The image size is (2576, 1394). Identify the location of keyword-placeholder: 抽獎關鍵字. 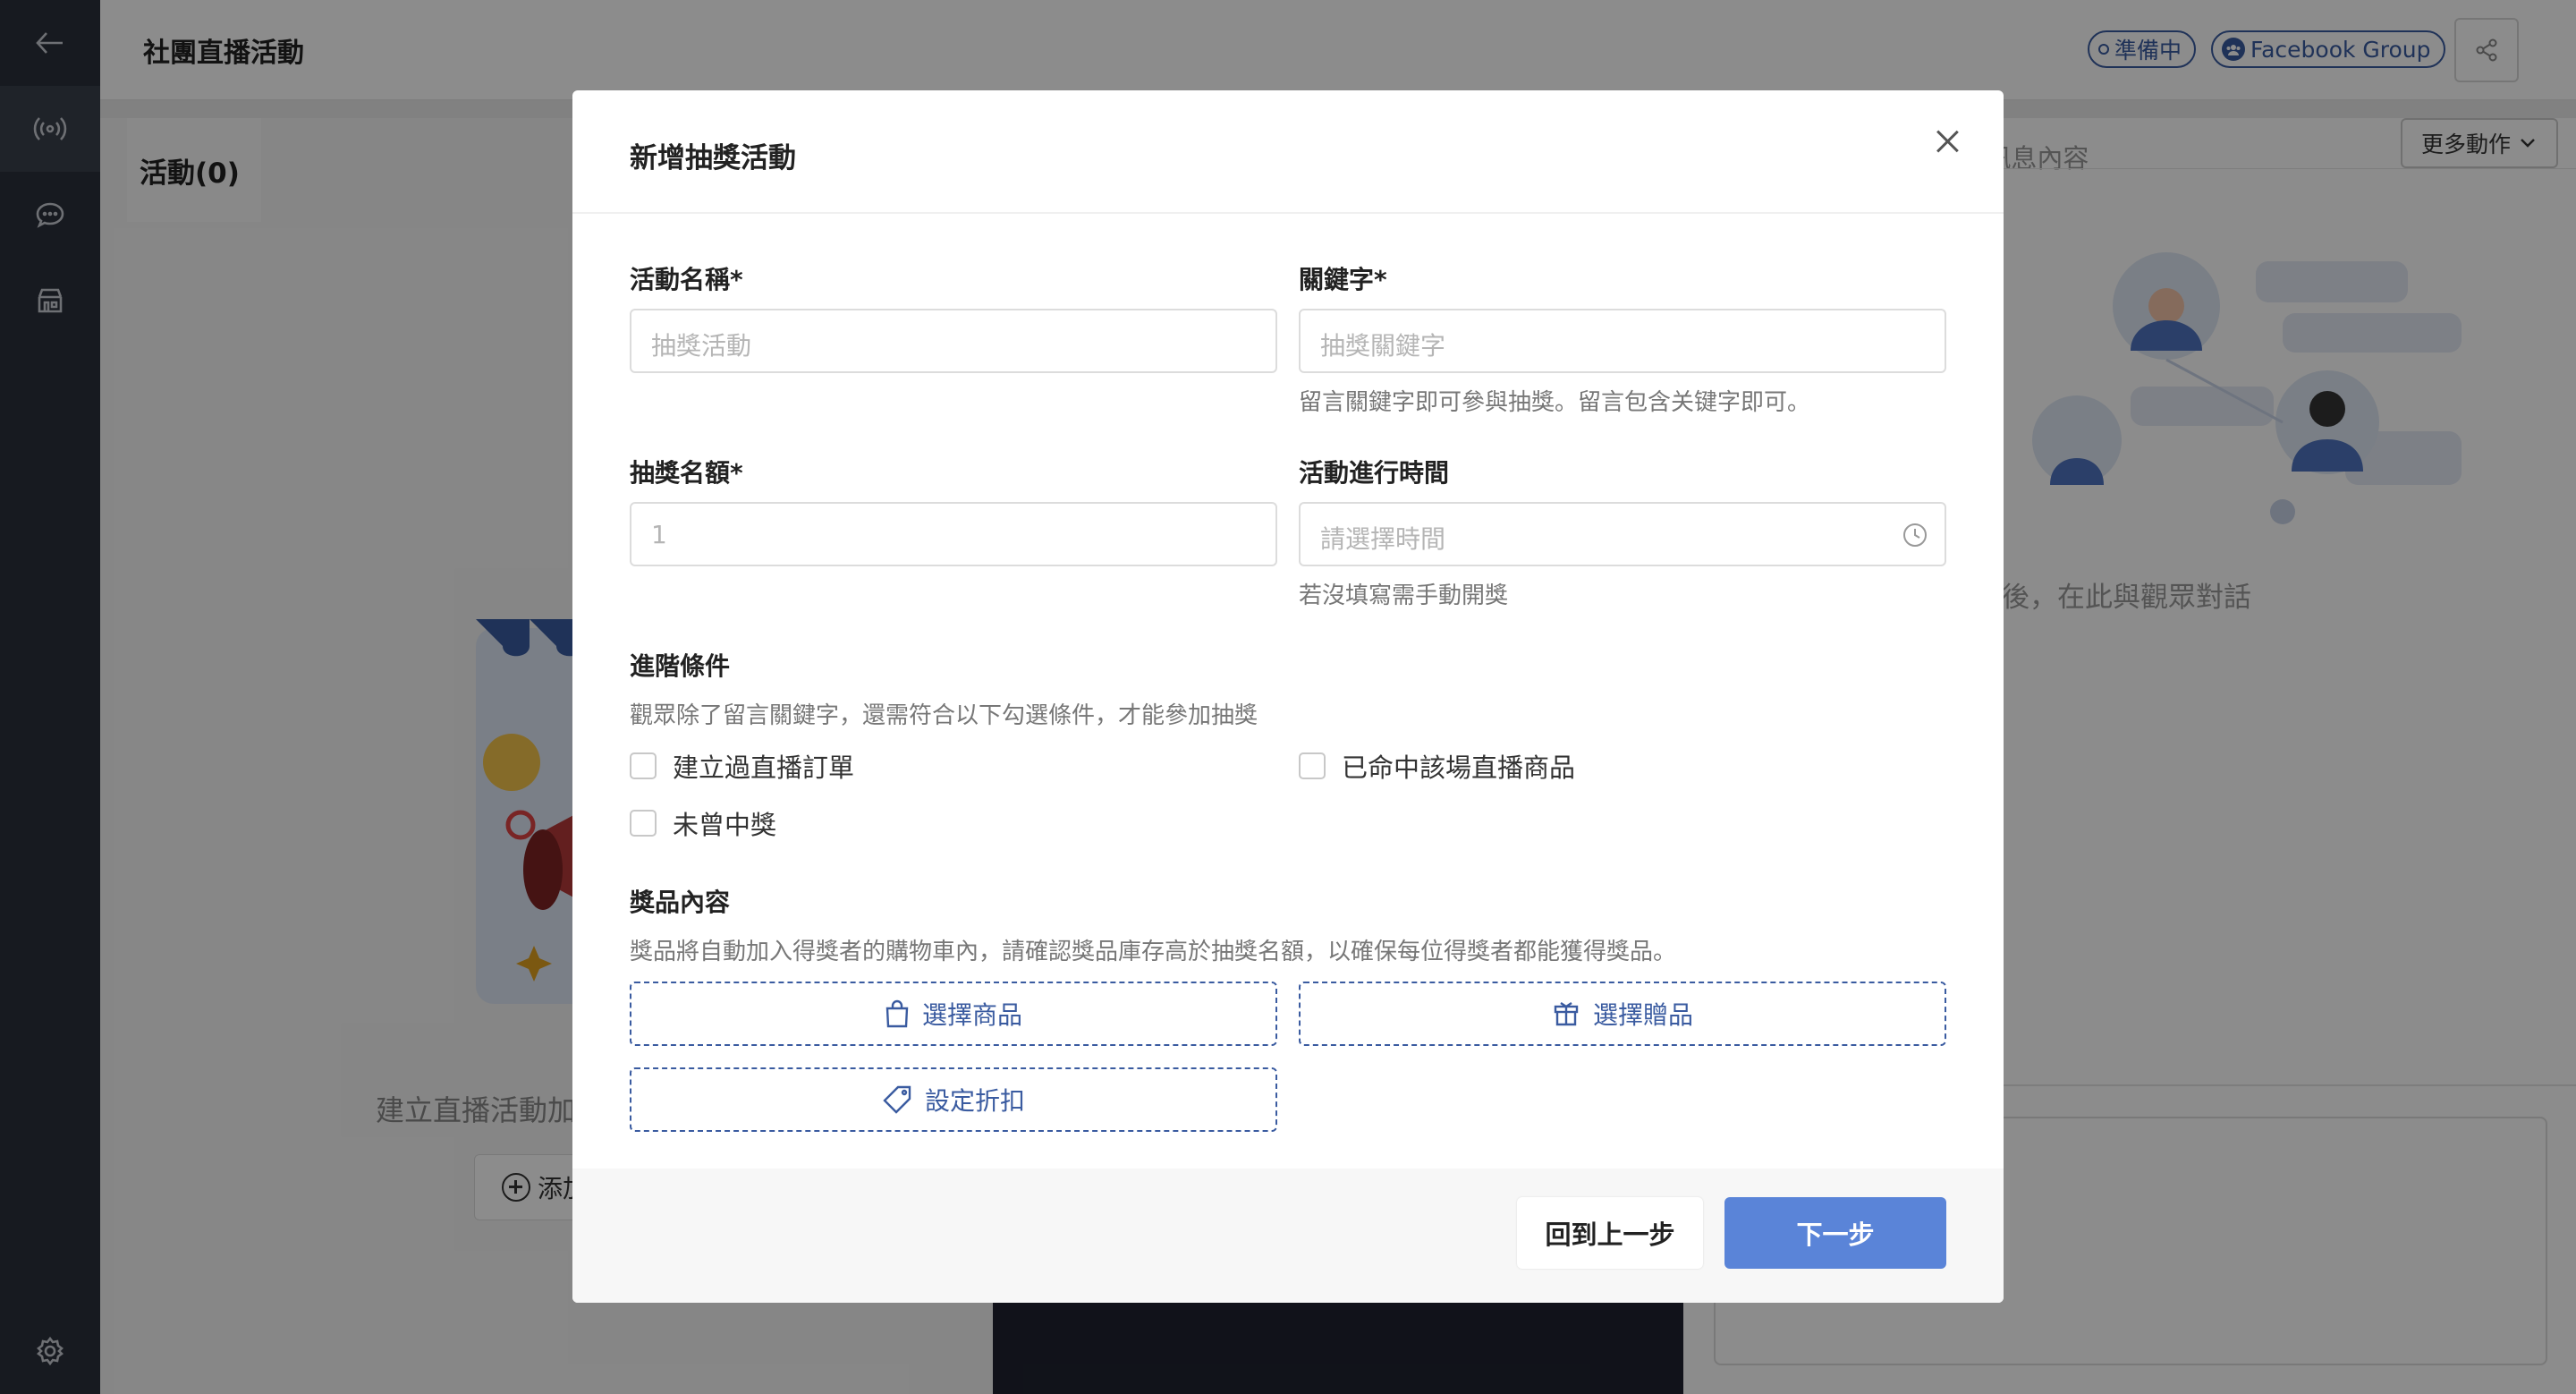
(1383, 346).